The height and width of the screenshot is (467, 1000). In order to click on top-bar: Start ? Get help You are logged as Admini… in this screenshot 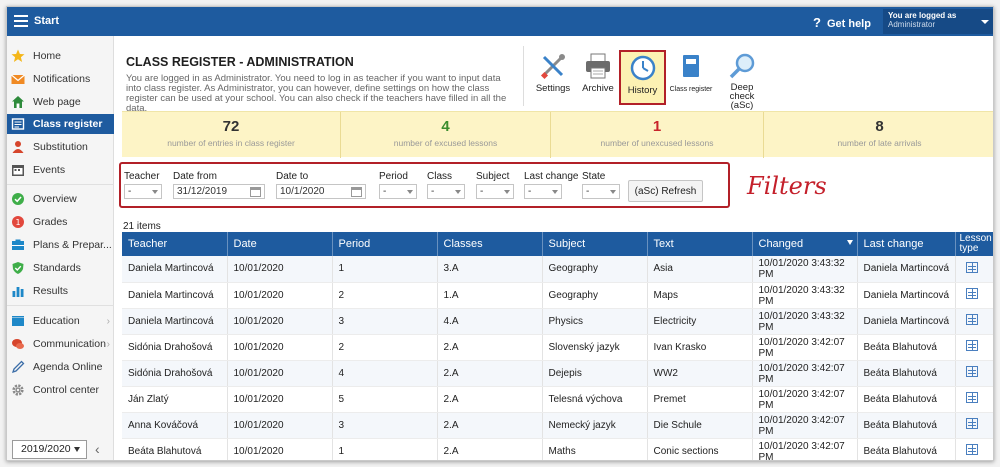, I will do `click(500, 21)`.